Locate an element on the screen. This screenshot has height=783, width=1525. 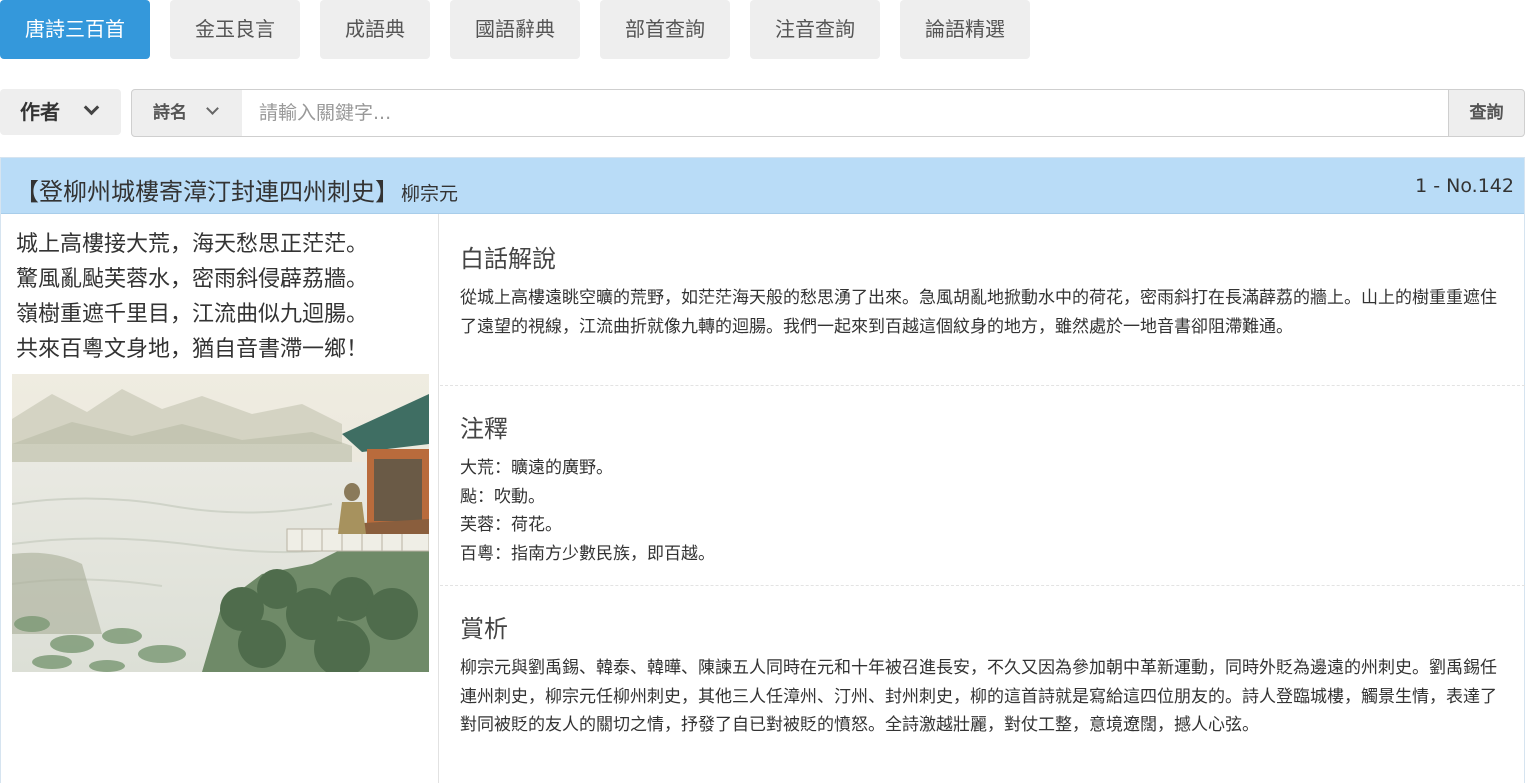
keyword-search-input is located at coordinates (845, 113).